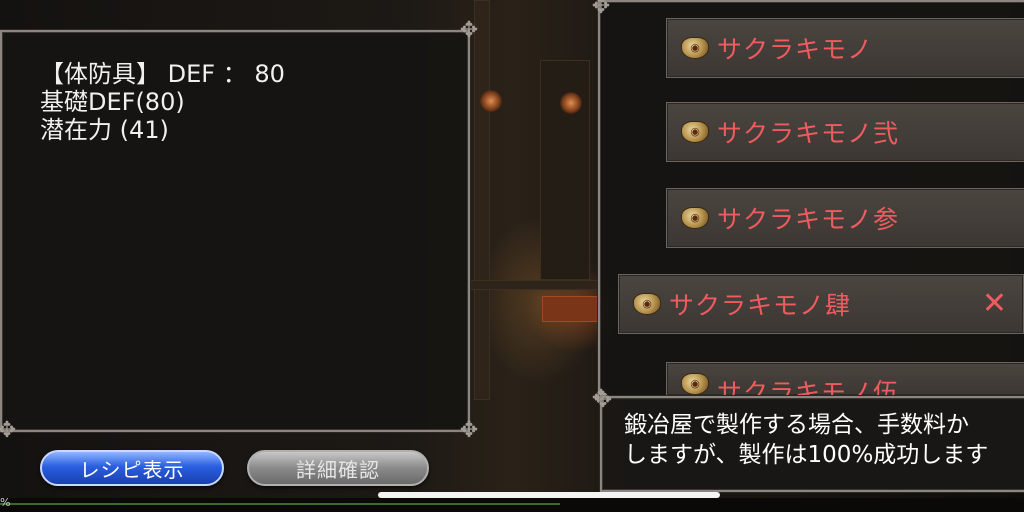 This screenshot has height=512, width=1024. I want to click on message-line: しますが、製作は100%成功します, so click(806, 455).